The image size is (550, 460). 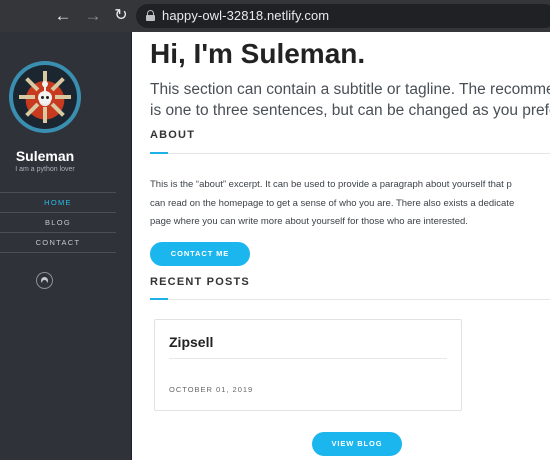 I want to click on contact-me-button: CONTACT ME, so click(x=200, y=254).